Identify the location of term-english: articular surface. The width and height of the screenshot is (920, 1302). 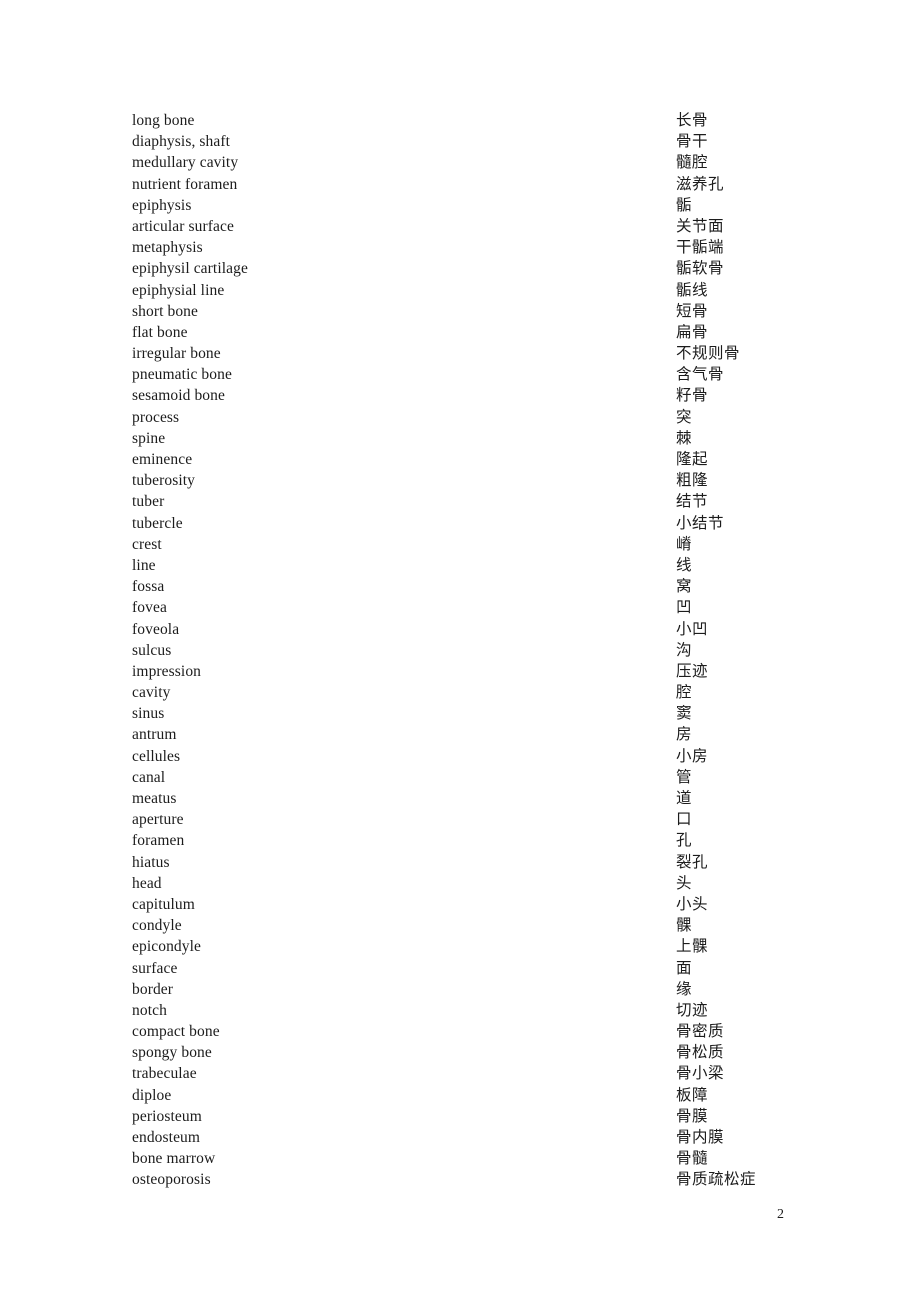
(183, 226).